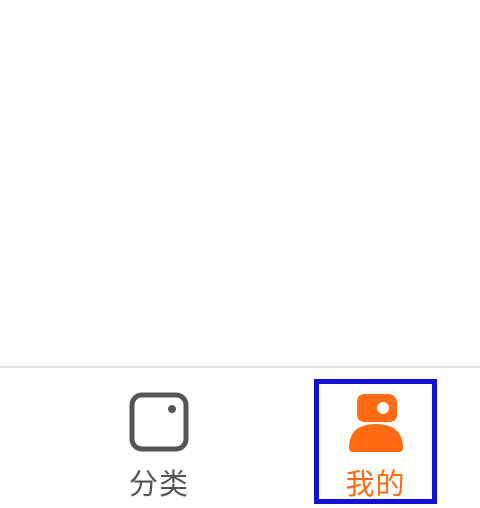 The width and height of the screenshot is (480, 508). I want to click on tab-category-label: 分类, so click(158, 484).